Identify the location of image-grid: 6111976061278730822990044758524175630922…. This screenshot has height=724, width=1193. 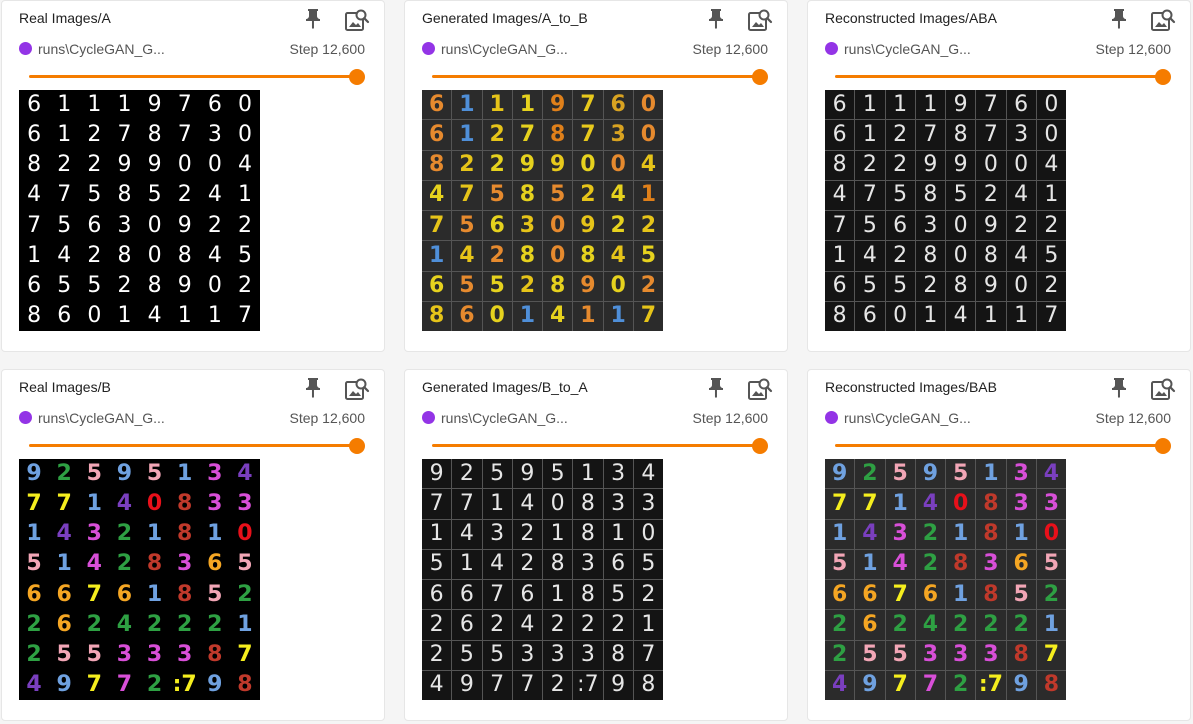
(945, 210).